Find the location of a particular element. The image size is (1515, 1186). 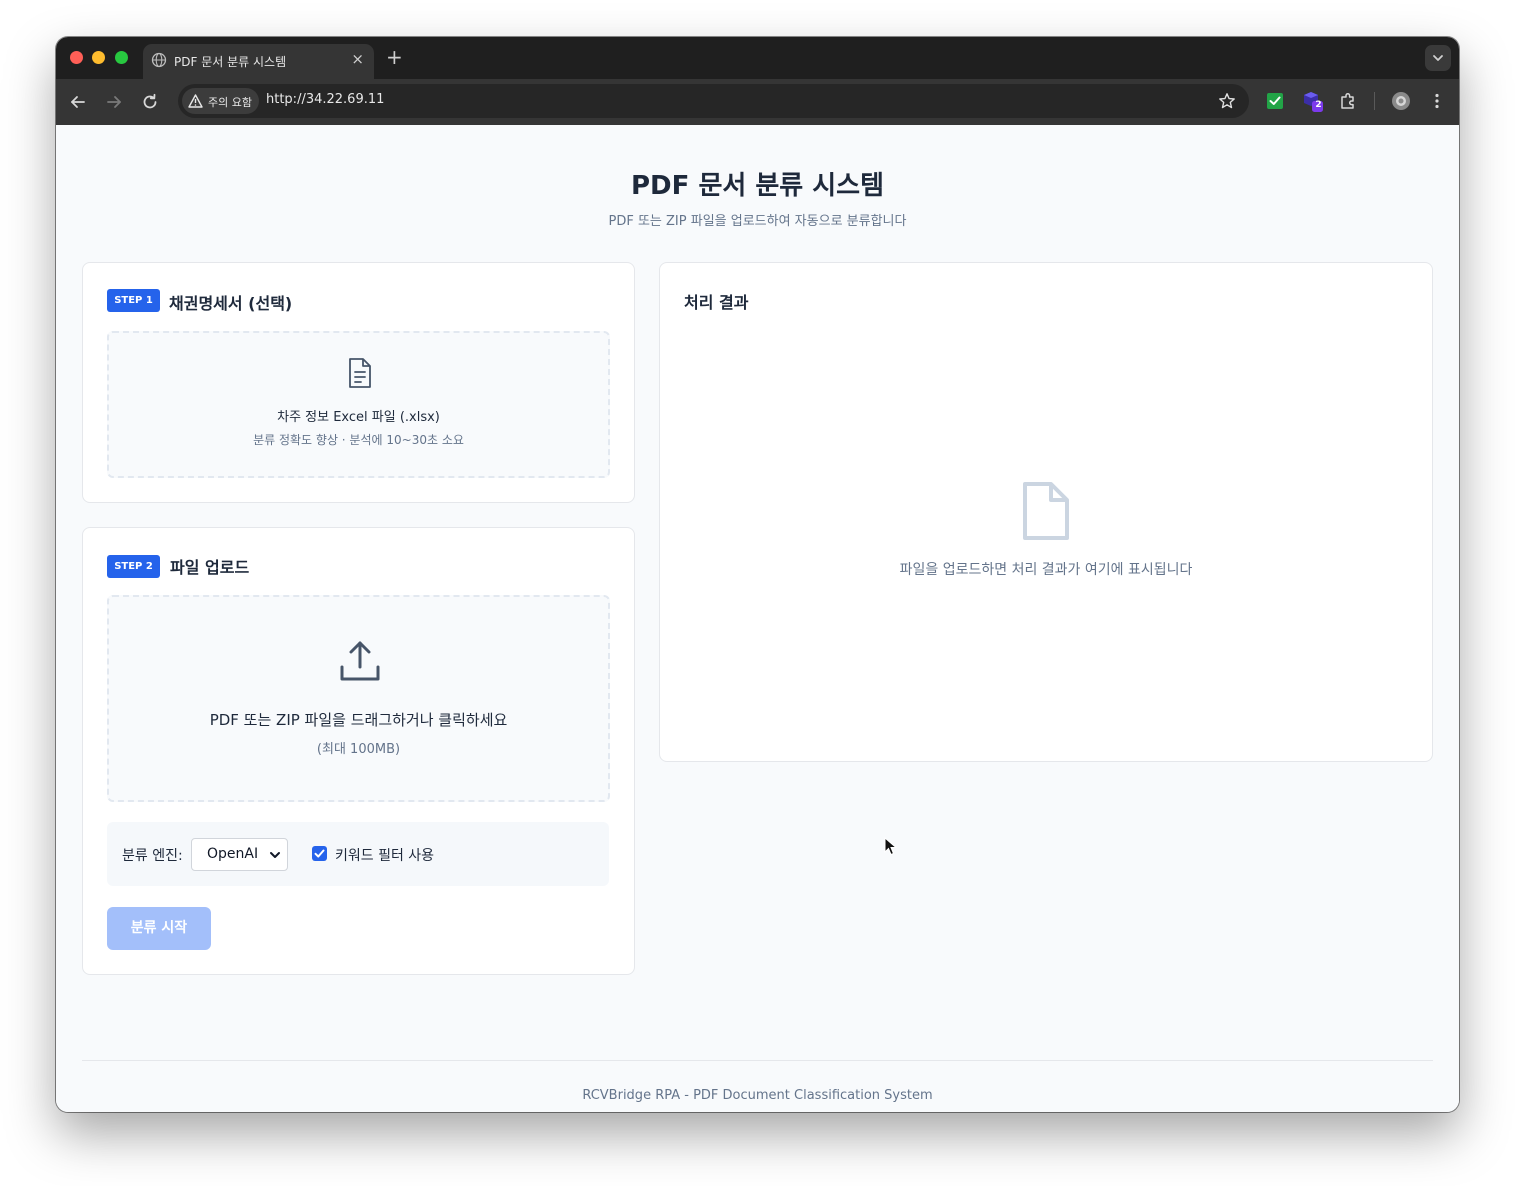

excel-dropzone-title: 차주 정보 Excel 파일 (.xlsx) is located at coordinates (358, 417).